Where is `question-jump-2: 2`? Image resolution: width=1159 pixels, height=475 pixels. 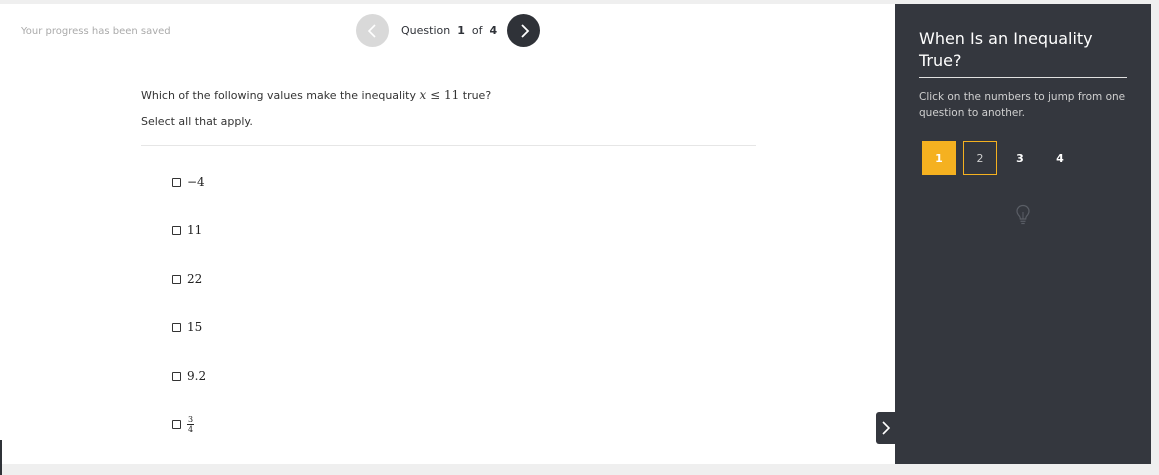
question-jump-2: 2 is located at coordinates (980, 158).